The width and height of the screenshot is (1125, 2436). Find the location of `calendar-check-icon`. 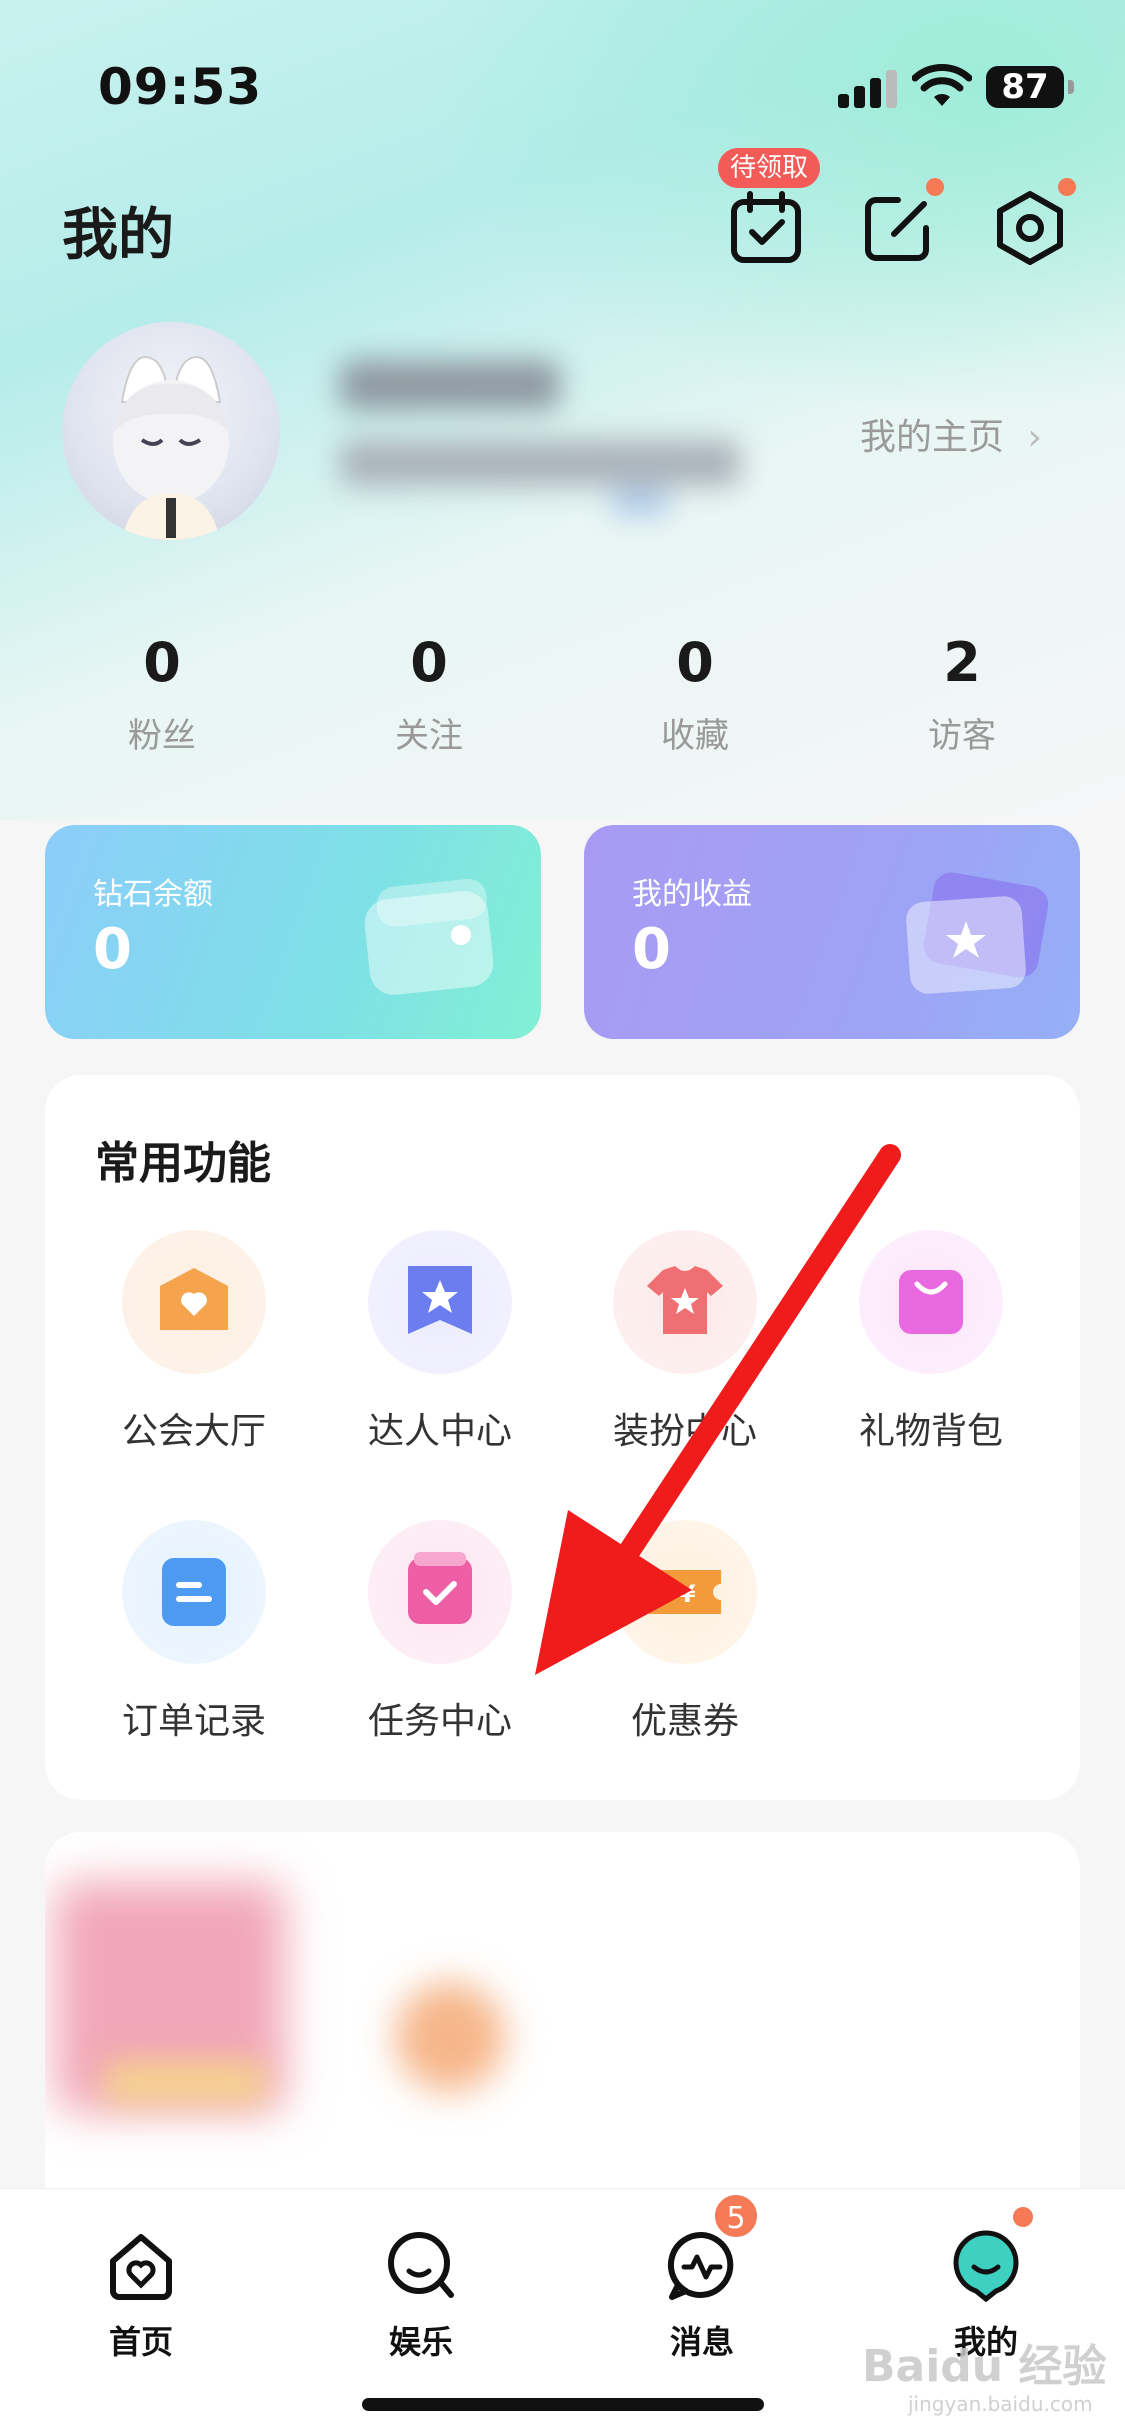

calendar-check-icon is located at coordinates (766, 228).